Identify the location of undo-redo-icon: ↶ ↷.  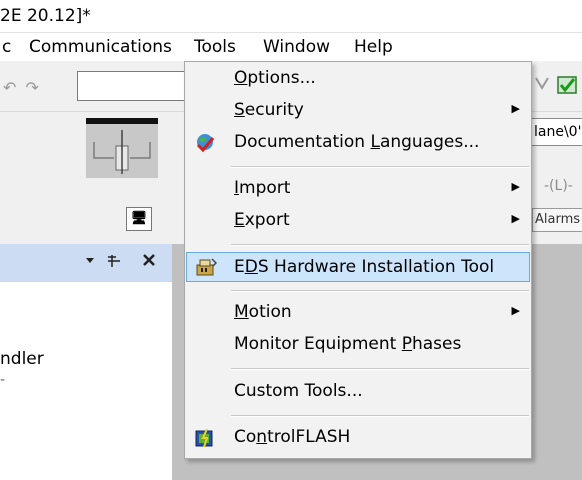
(22, 87).